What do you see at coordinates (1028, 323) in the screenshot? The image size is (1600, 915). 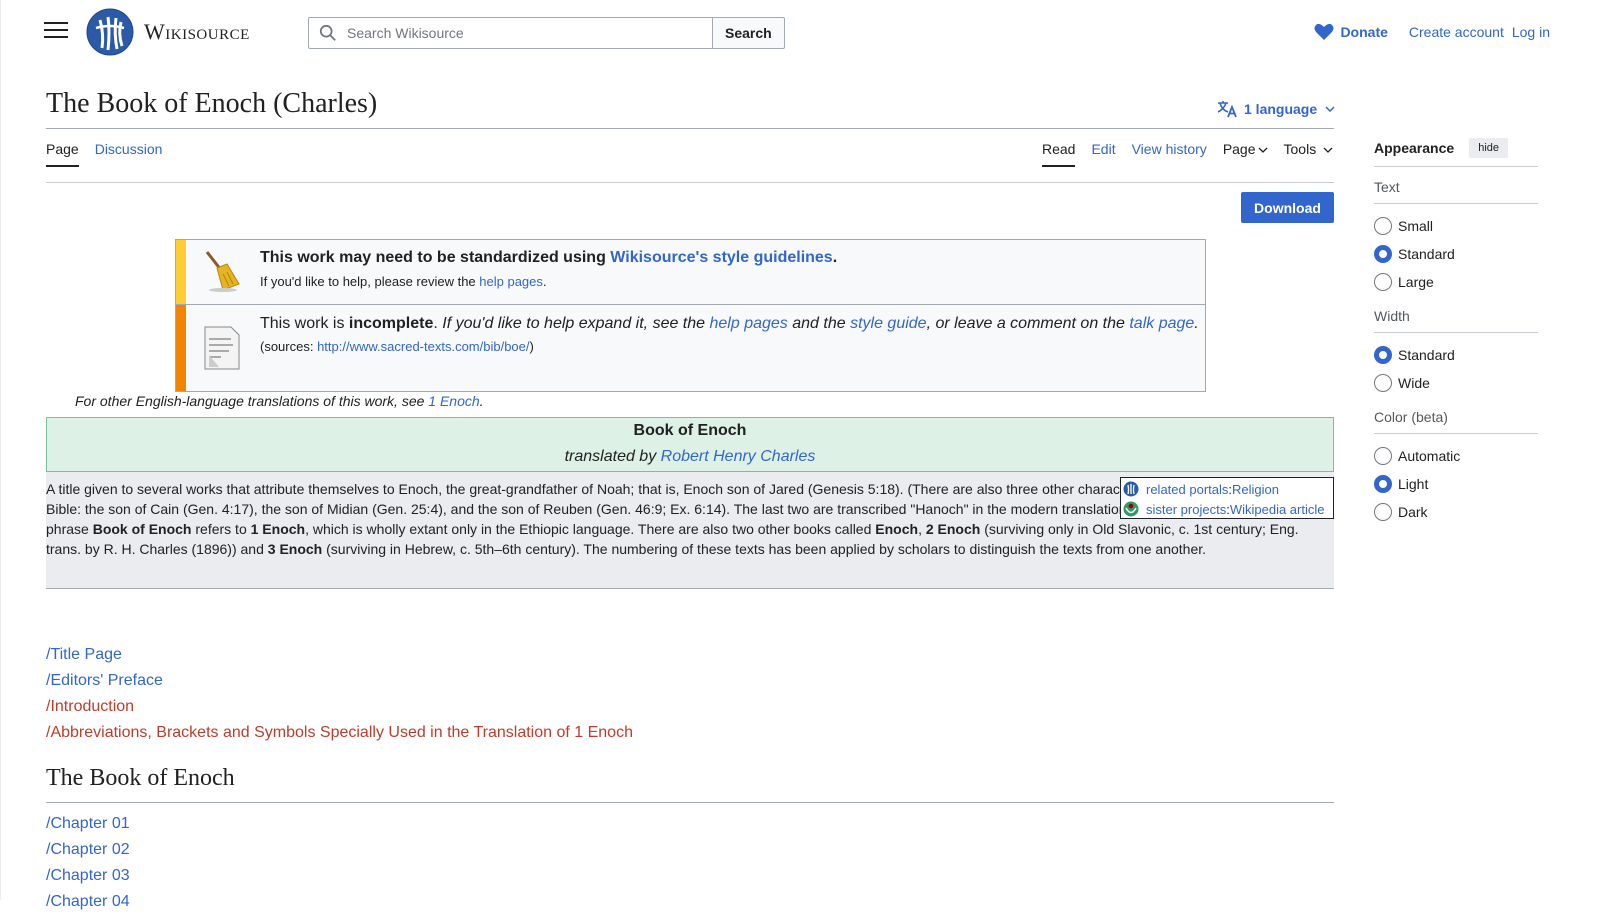 I see `incomplete-i3: , or leave a comment on the` at bounding box center [1028, 323].